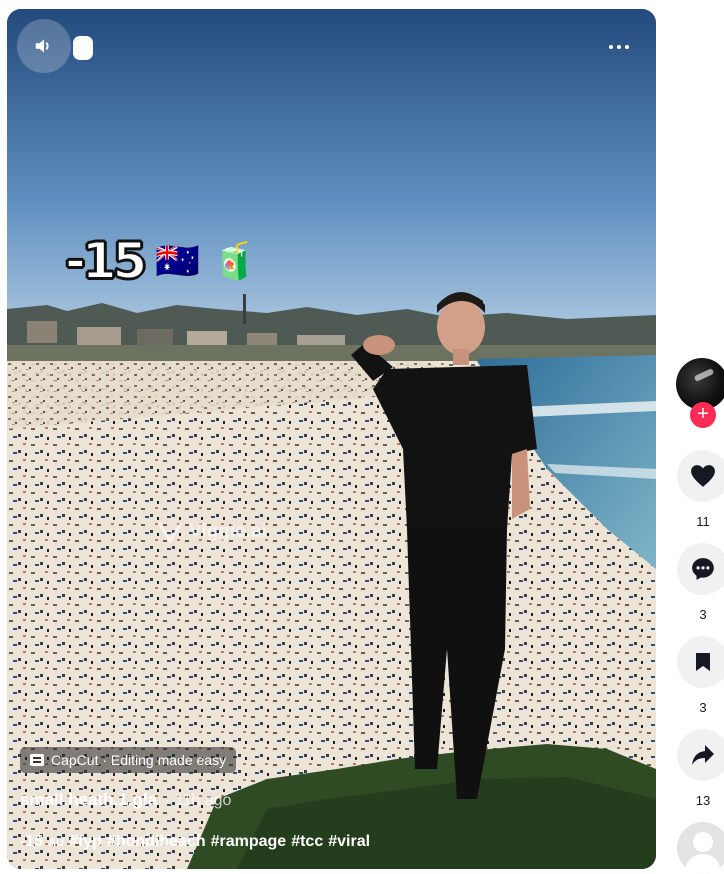  I want to click on plus-icon: +, so click(703, 414).